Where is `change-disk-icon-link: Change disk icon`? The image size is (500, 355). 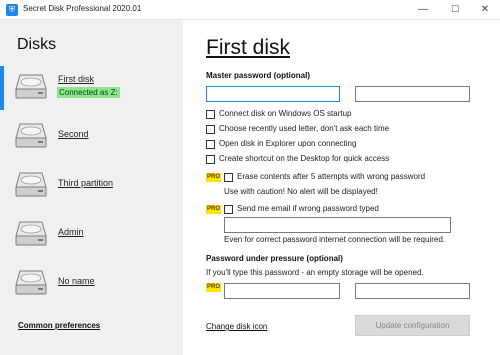
change-disk-icon-link: Change disk icon is located at coordinates (236, 326).